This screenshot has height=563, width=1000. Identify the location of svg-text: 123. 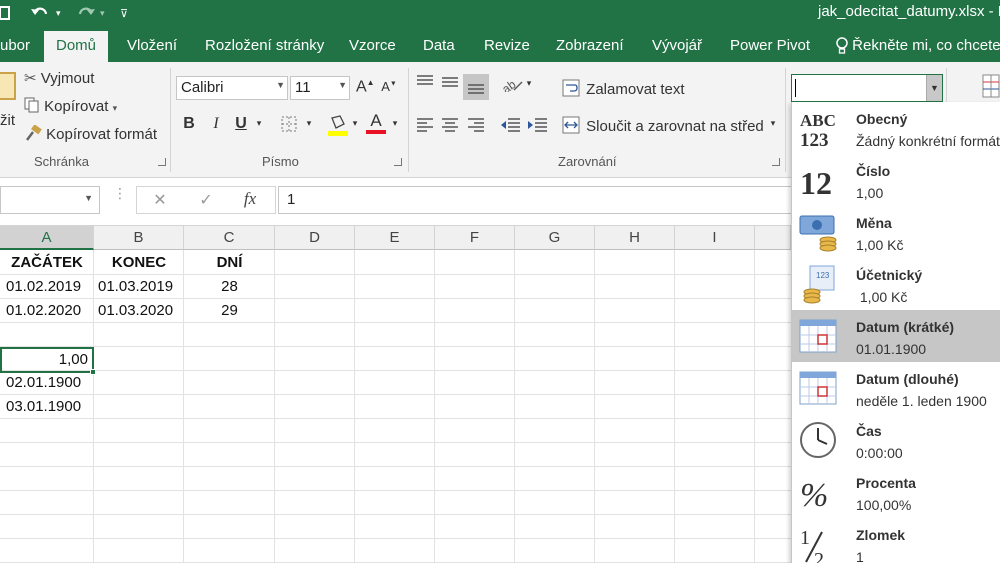
(823, 275).